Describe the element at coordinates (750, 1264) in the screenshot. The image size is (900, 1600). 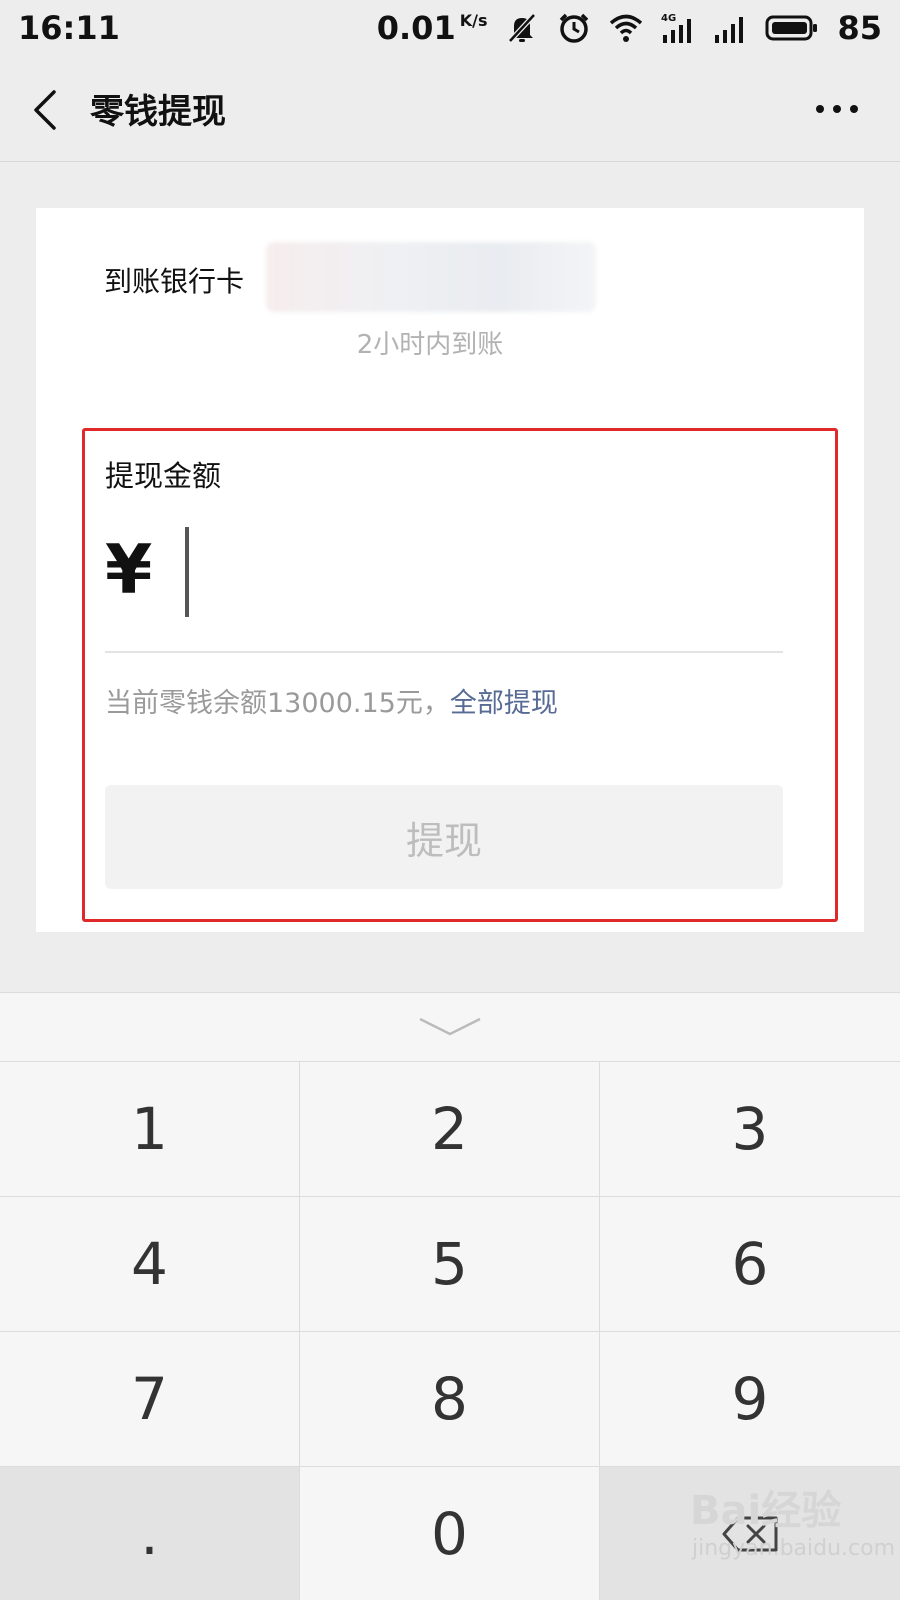
I see `key-6: 6` at that location.